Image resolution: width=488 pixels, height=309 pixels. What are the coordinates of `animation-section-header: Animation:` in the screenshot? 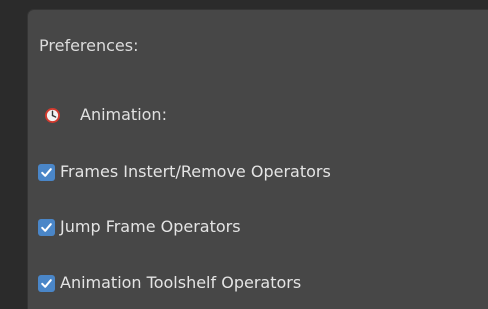 It's located at (105, 115).